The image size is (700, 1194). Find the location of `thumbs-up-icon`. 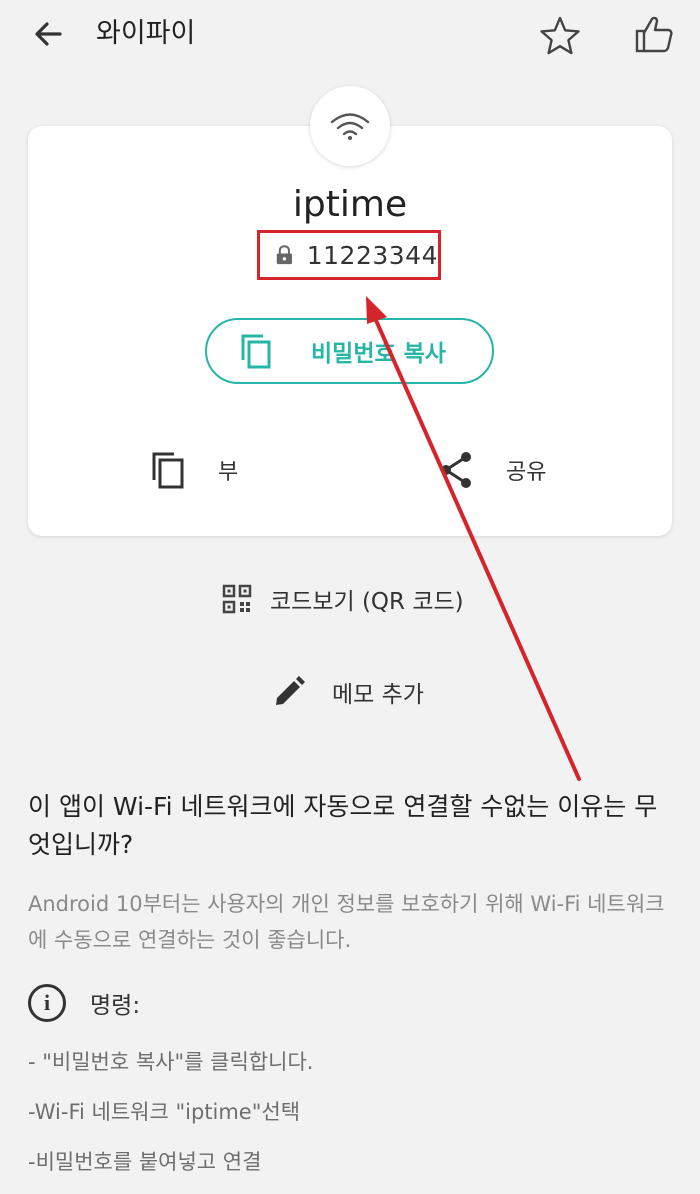

thumbs-up-icon is located at coordinates (654, 34).